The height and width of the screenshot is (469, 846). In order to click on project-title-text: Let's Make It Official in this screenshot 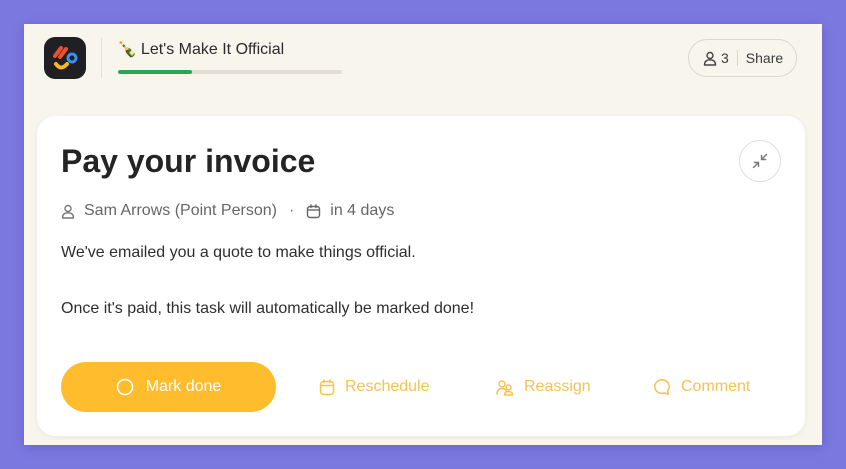, I will do `click(212, 49)`.